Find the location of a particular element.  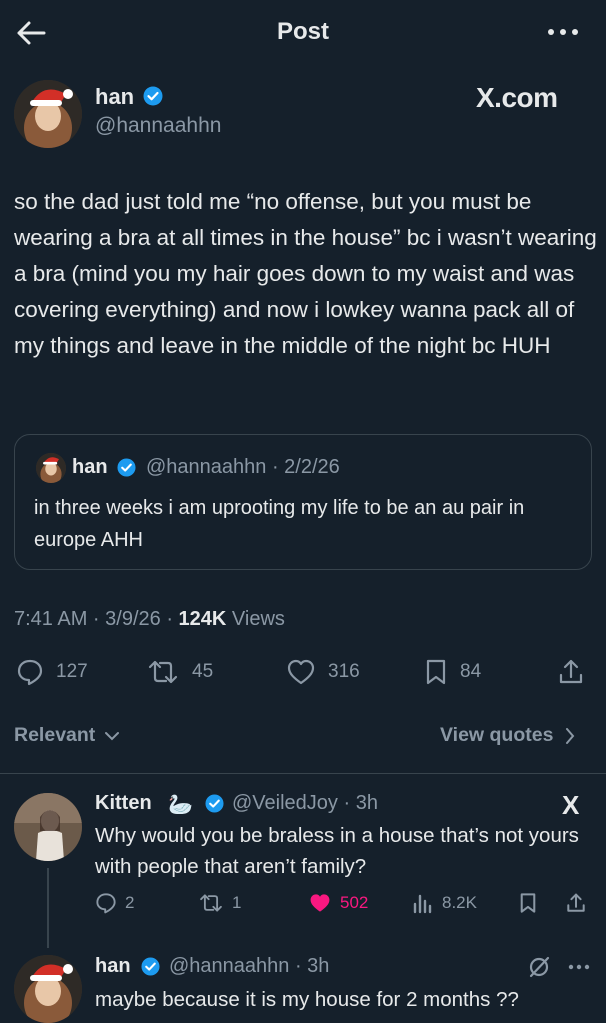

grok-icon is located at coordinates (539, 967).